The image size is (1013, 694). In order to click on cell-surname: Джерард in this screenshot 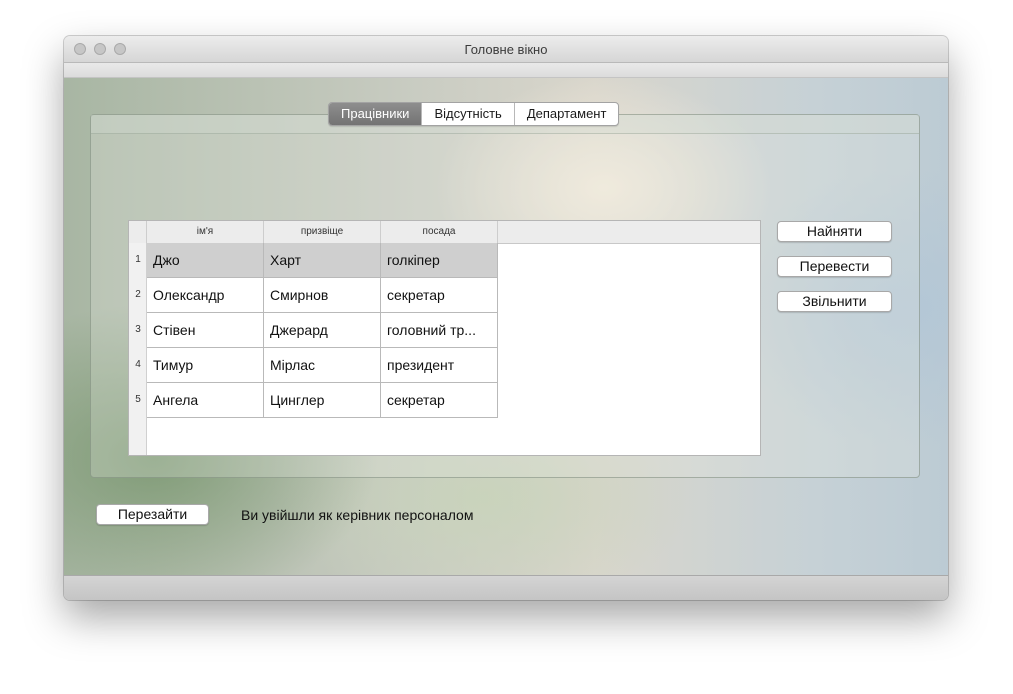, I will do `click(322, 330)`.